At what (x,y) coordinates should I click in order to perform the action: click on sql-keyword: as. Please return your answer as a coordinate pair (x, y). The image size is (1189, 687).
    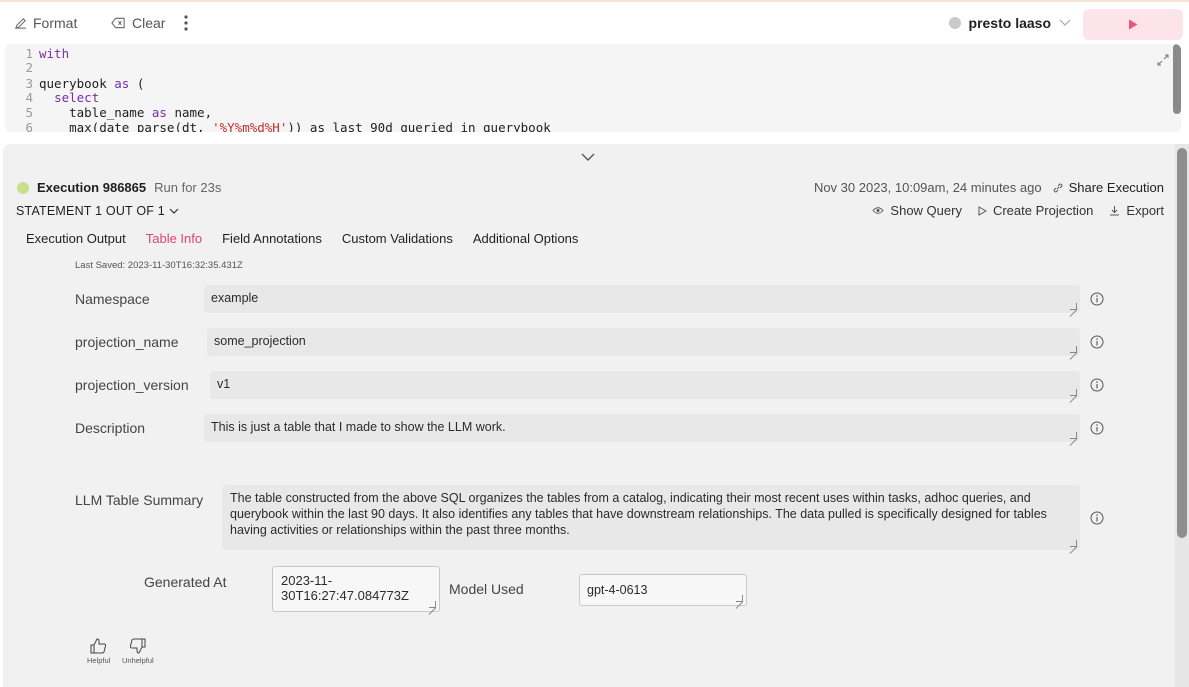
    Looking at the image, I should click on (159, 112).